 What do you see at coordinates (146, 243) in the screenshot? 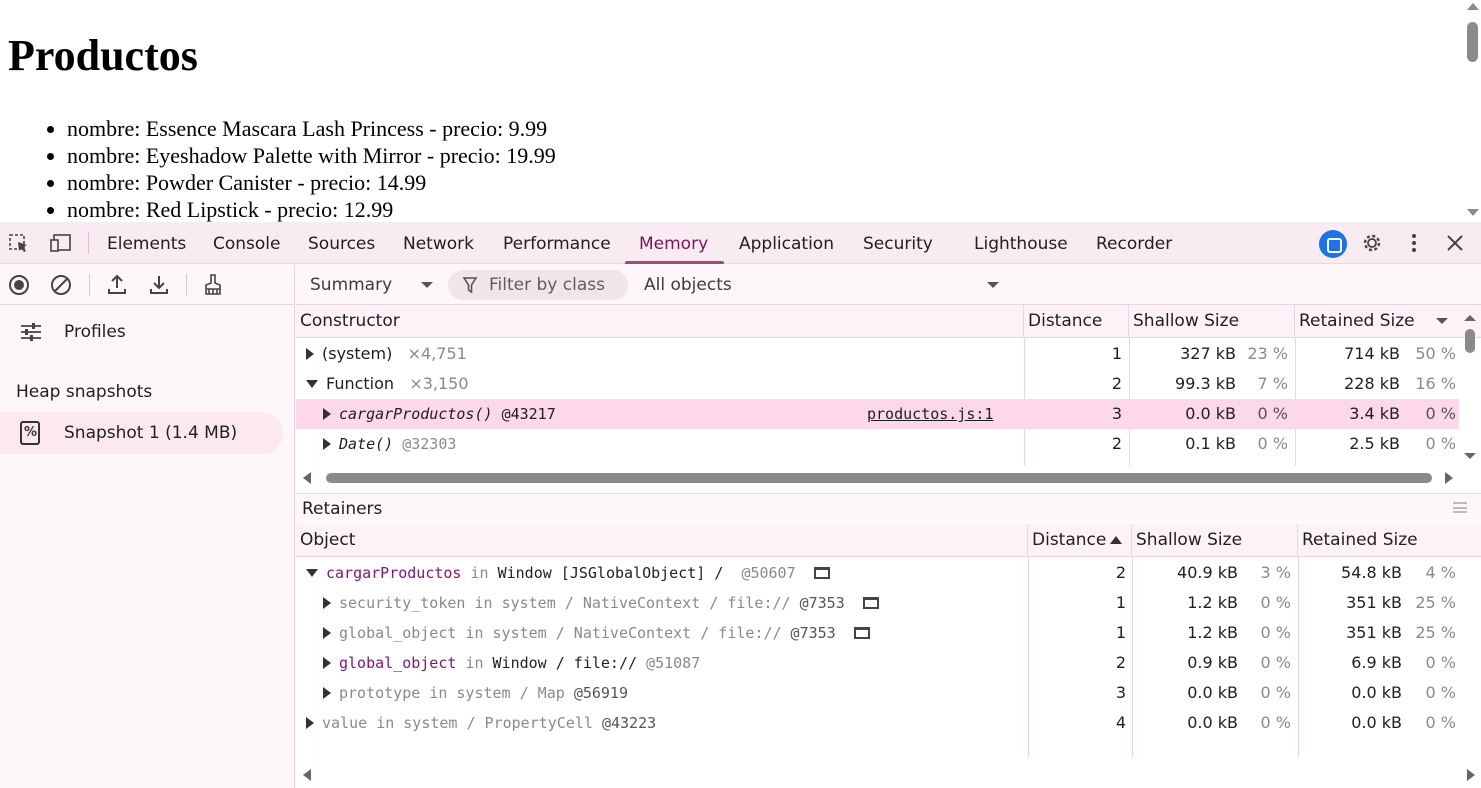
I see `tab-elements: Elements` at bounding box center [146, 243].